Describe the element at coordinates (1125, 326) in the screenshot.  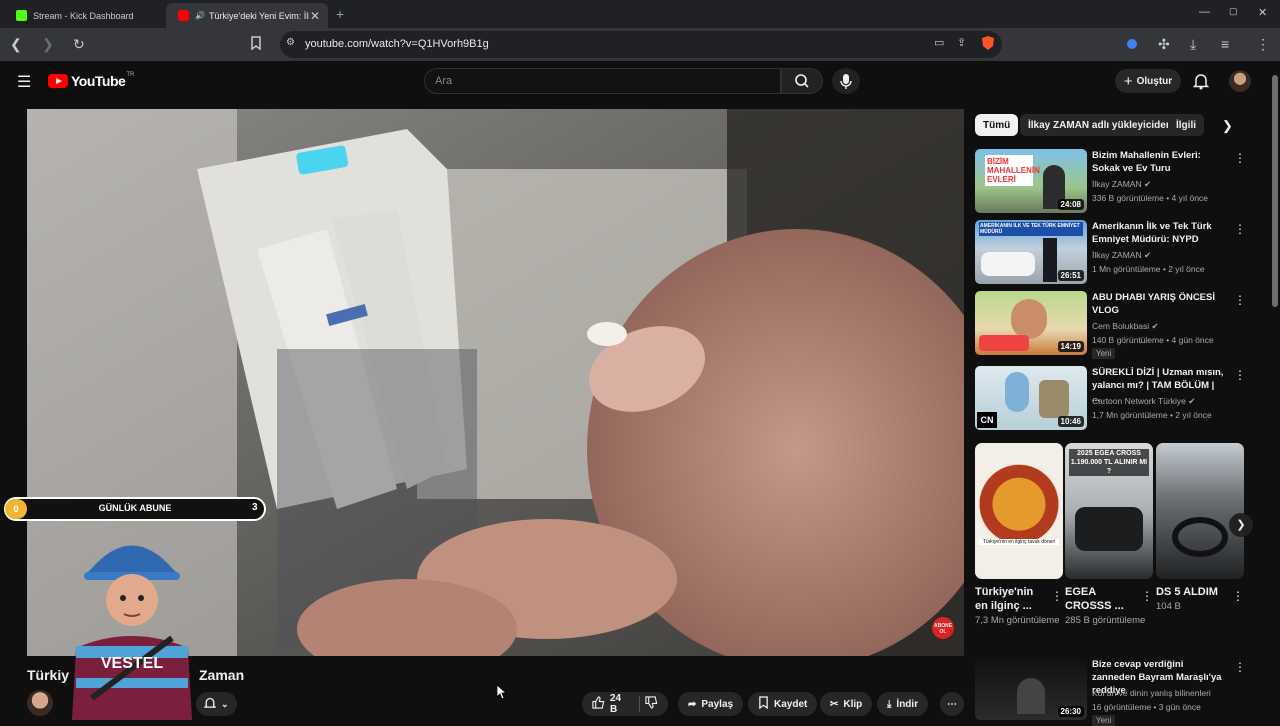
I see `channel-name: Cem Bolukbasi ✔` at that location.